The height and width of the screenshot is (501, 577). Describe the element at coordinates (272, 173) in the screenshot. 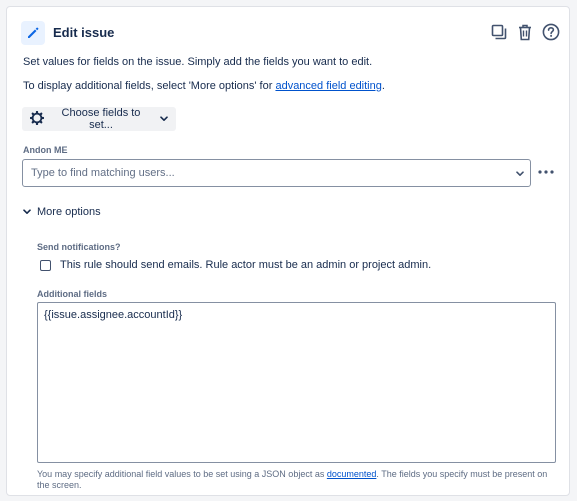

I see `andon-me-input` at that location.